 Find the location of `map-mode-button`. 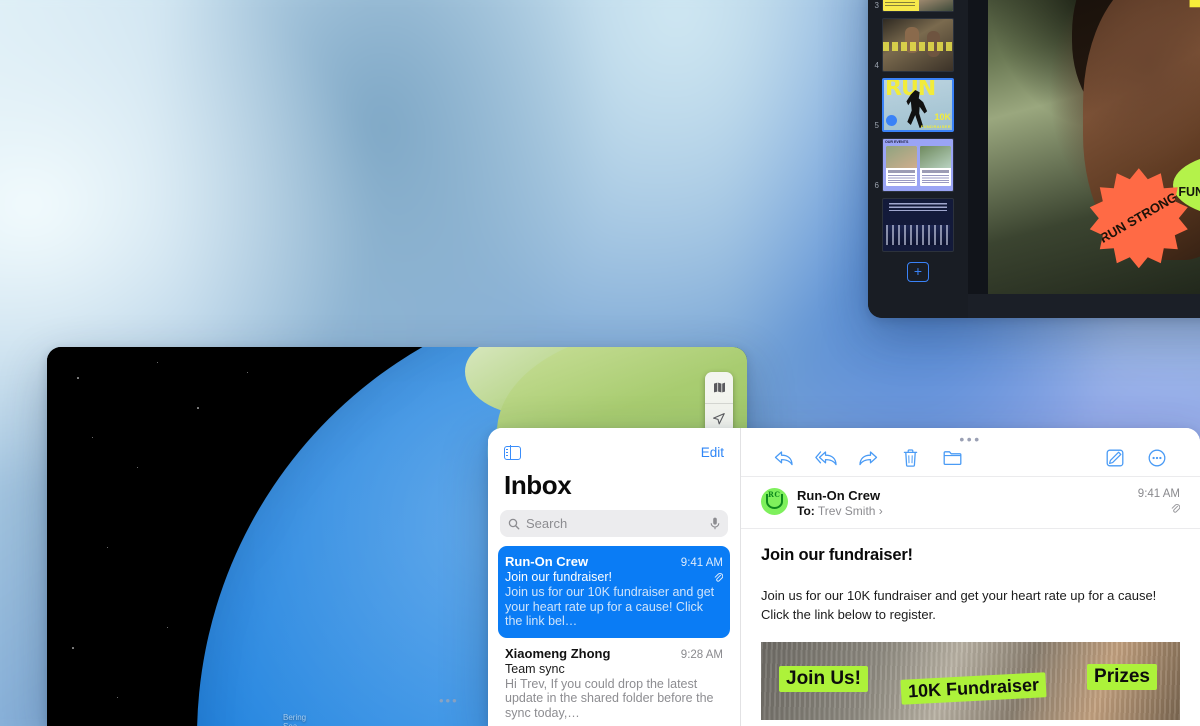

map-mode-button is located at coordinates (719, 387).